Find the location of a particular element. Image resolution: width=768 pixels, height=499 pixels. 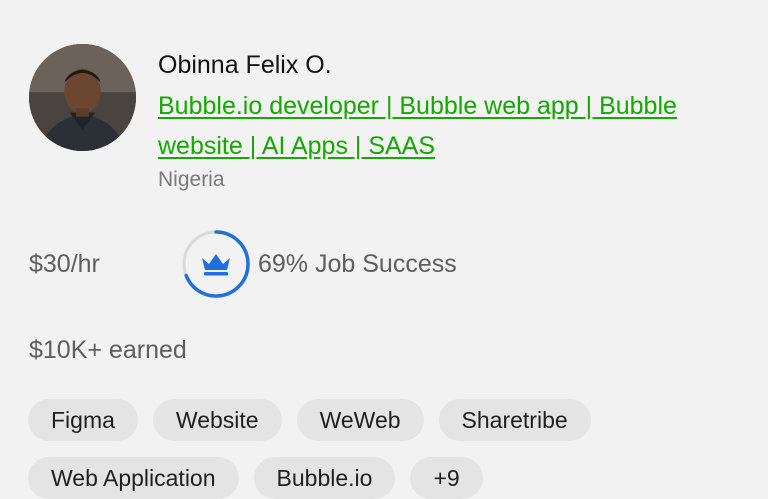

skill-badge: WeWeb is located at coordinates (360, 420).